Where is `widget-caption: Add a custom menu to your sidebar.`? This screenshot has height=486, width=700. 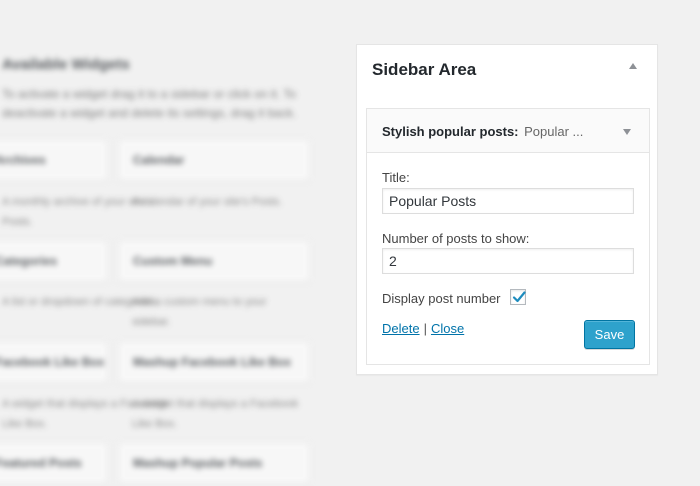 widget-caption: Add a custom menu to your sidebar. is located at coordinates (199, 312).